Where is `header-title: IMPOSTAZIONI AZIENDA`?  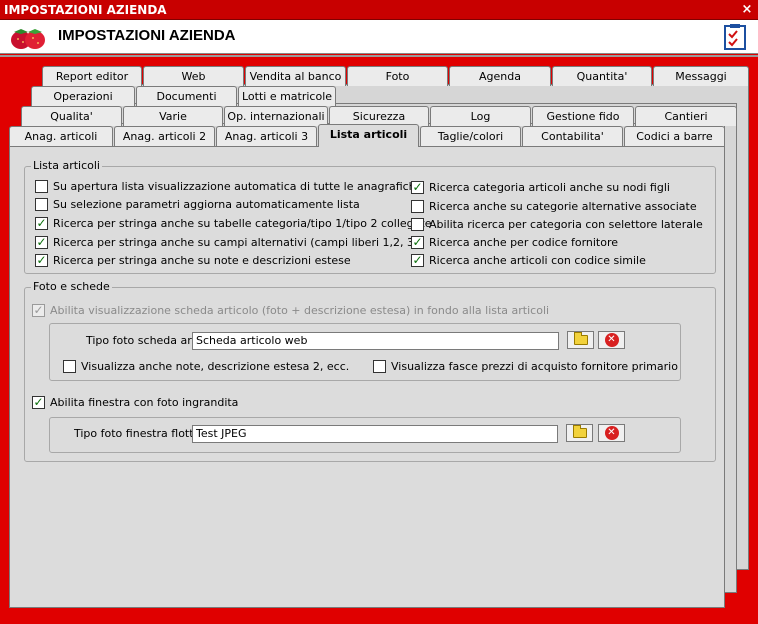
header-title: IMPOSTAZIONI AZIENDA is located at coordinates (147, 35).